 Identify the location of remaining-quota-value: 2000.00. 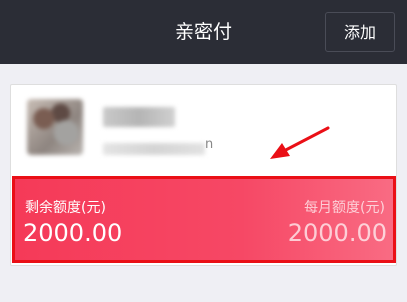
(73, 233).